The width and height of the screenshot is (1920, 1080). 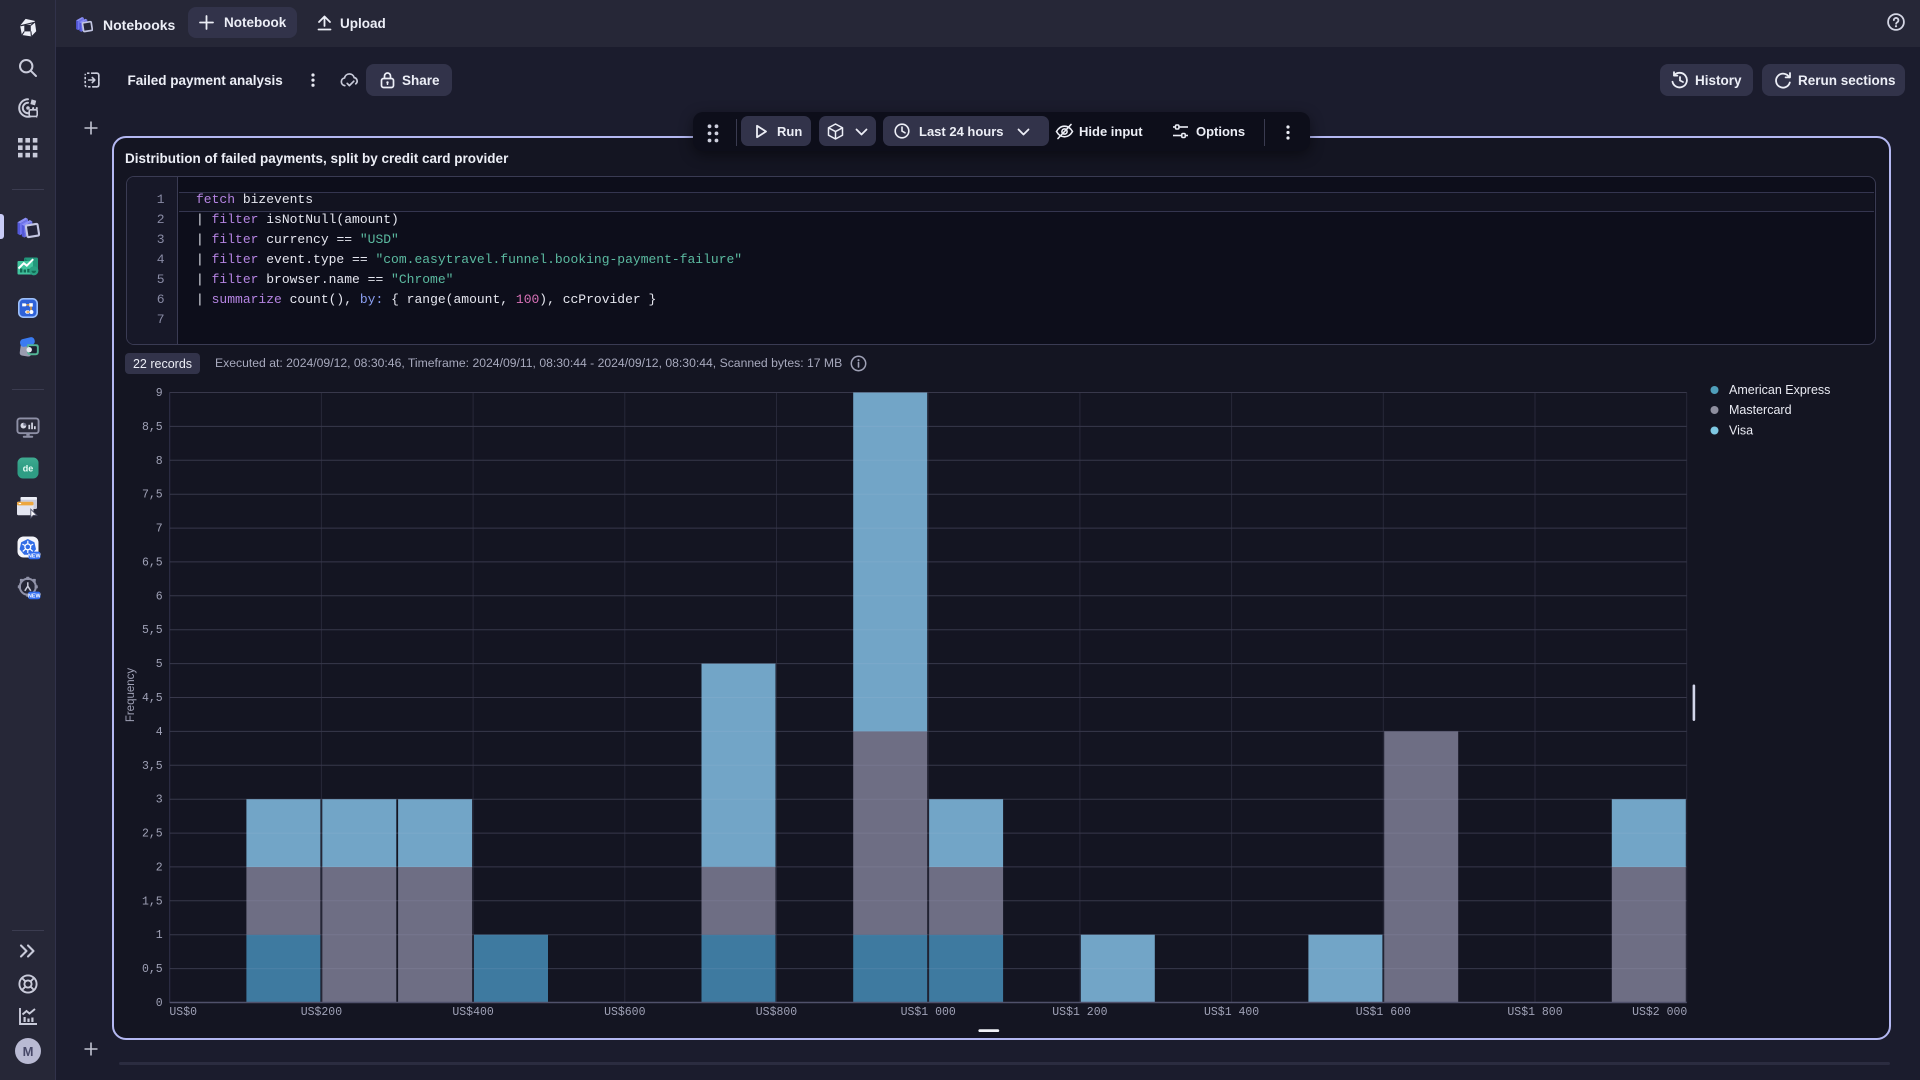 I want to click on svg-text: 0, so click(x=159, y=1003).